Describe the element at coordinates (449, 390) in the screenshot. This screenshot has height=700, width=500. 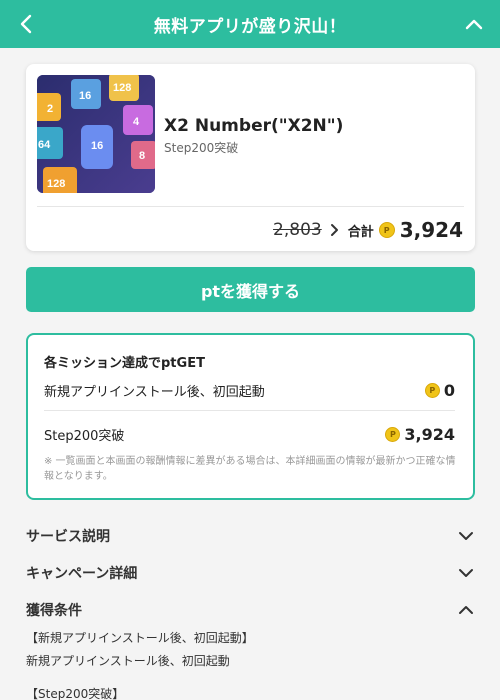
I see `mission-value: 0` at that location.